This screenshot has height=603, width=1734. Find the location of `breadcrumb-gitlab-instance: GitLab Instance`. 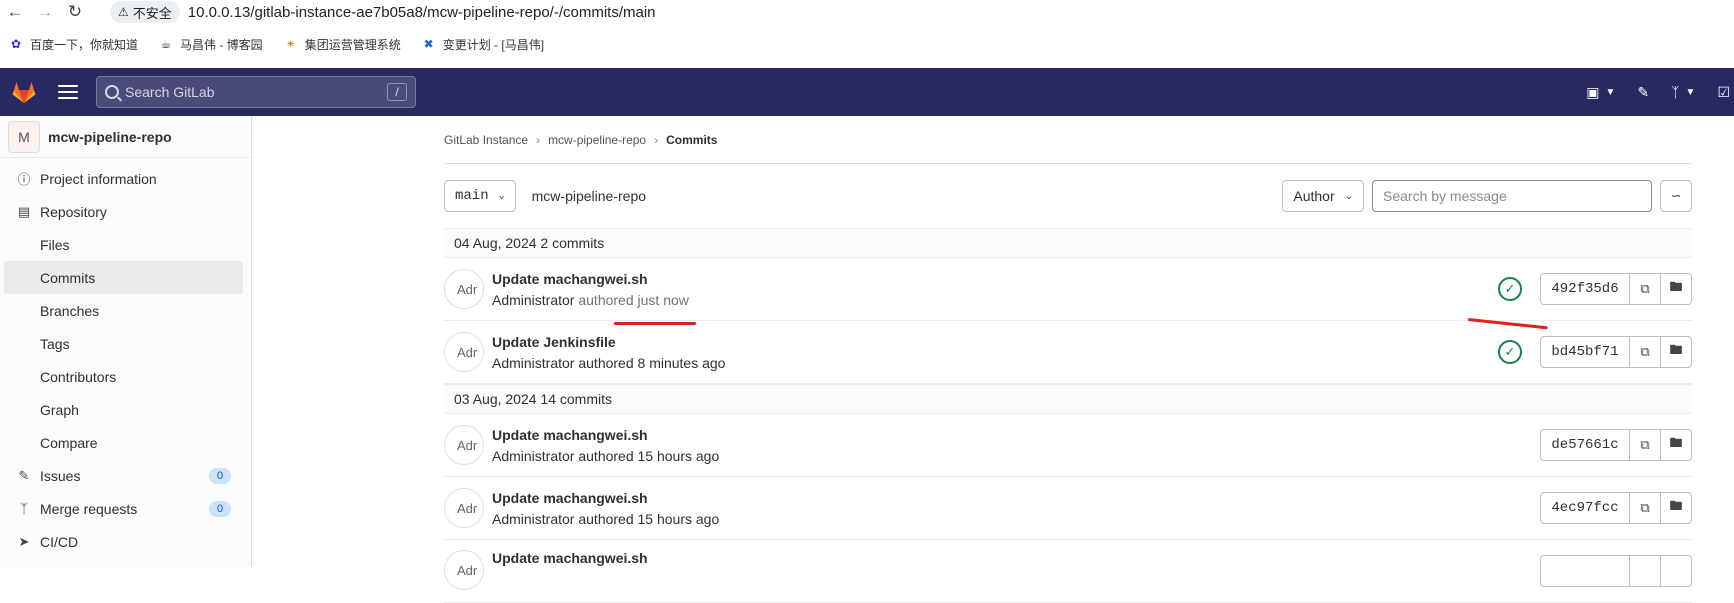

breadcrumb-gitlab-instance: GitLab Instance is located at coordinates (486, 140).